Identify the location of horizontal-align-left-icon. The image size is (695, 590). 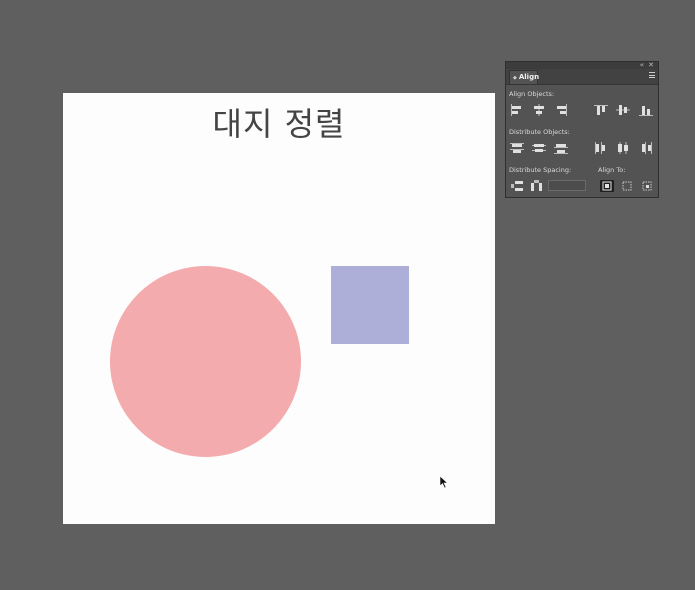
(517, 110).